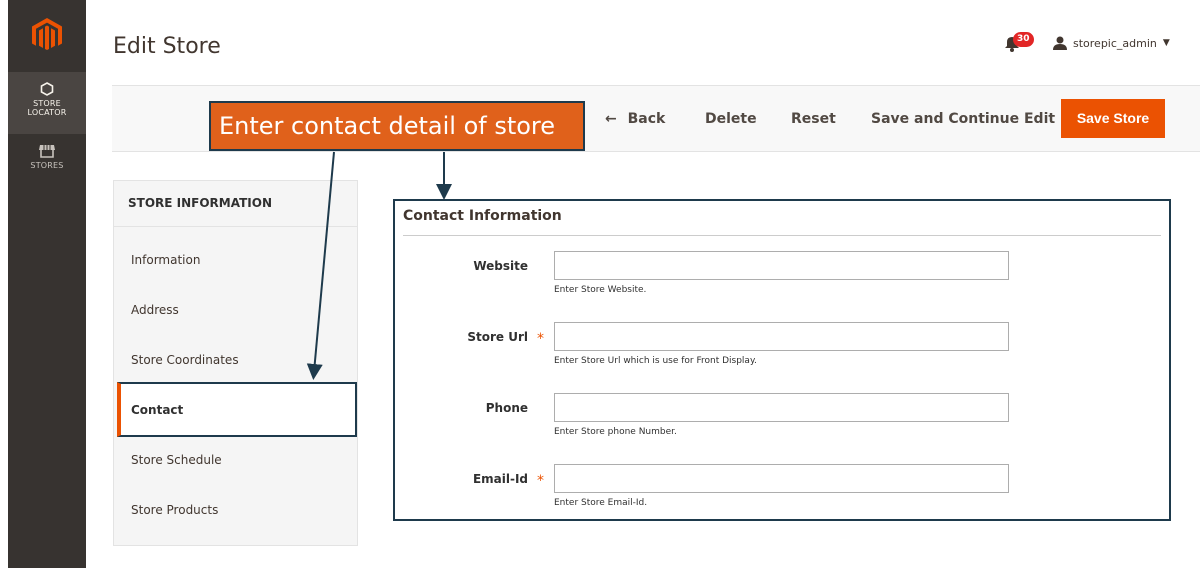  I want to click on back-button: ← Back, so click(635, 119).